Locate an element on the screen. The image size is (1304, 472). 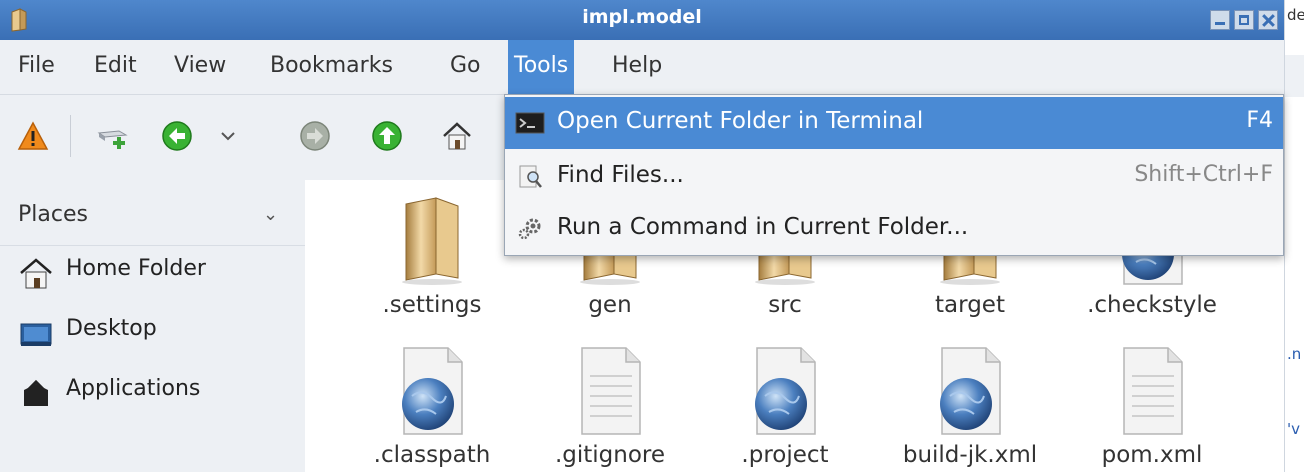
menu-view: View is located at coordinates (200, 65).